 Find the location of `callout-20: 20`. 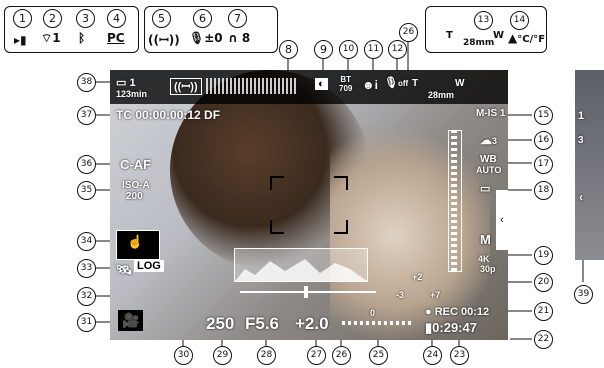

callout-20: 20 is located at coordinates (543, 282).